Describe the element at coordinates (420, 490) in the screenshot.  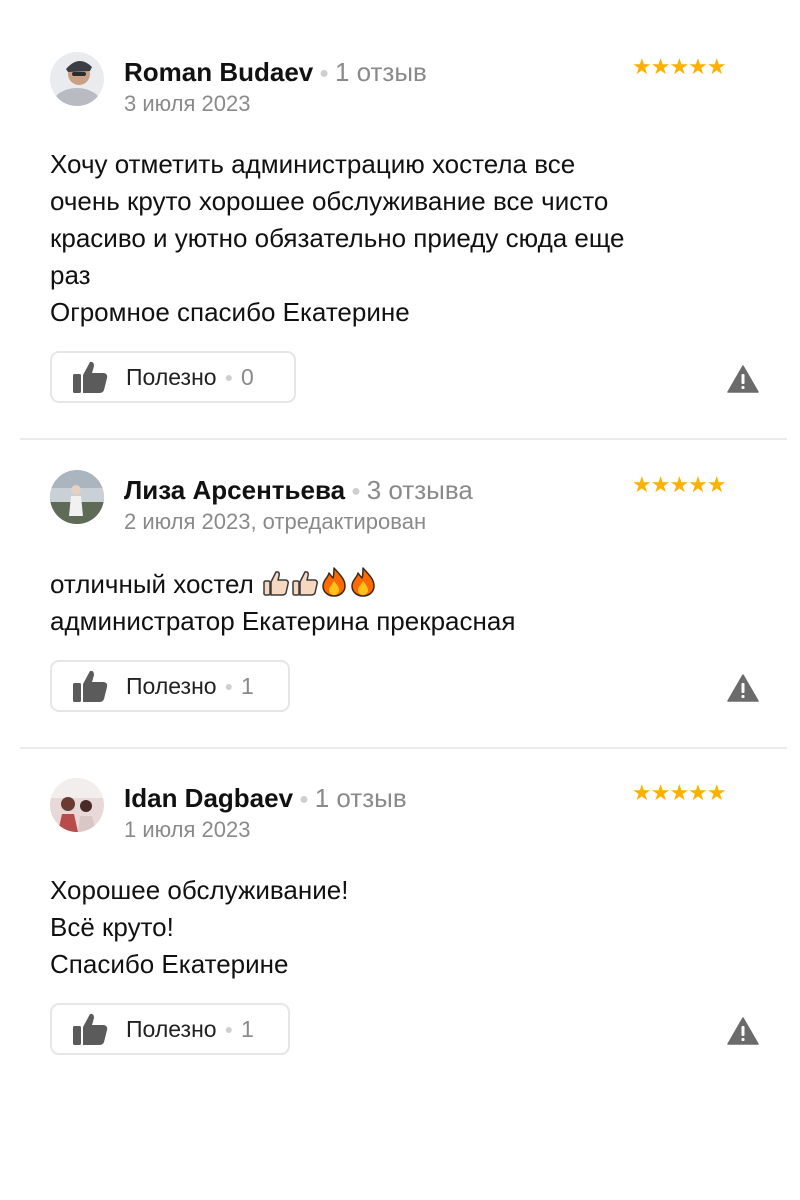
I see `author-review-count: 3 отзыва` at that location.